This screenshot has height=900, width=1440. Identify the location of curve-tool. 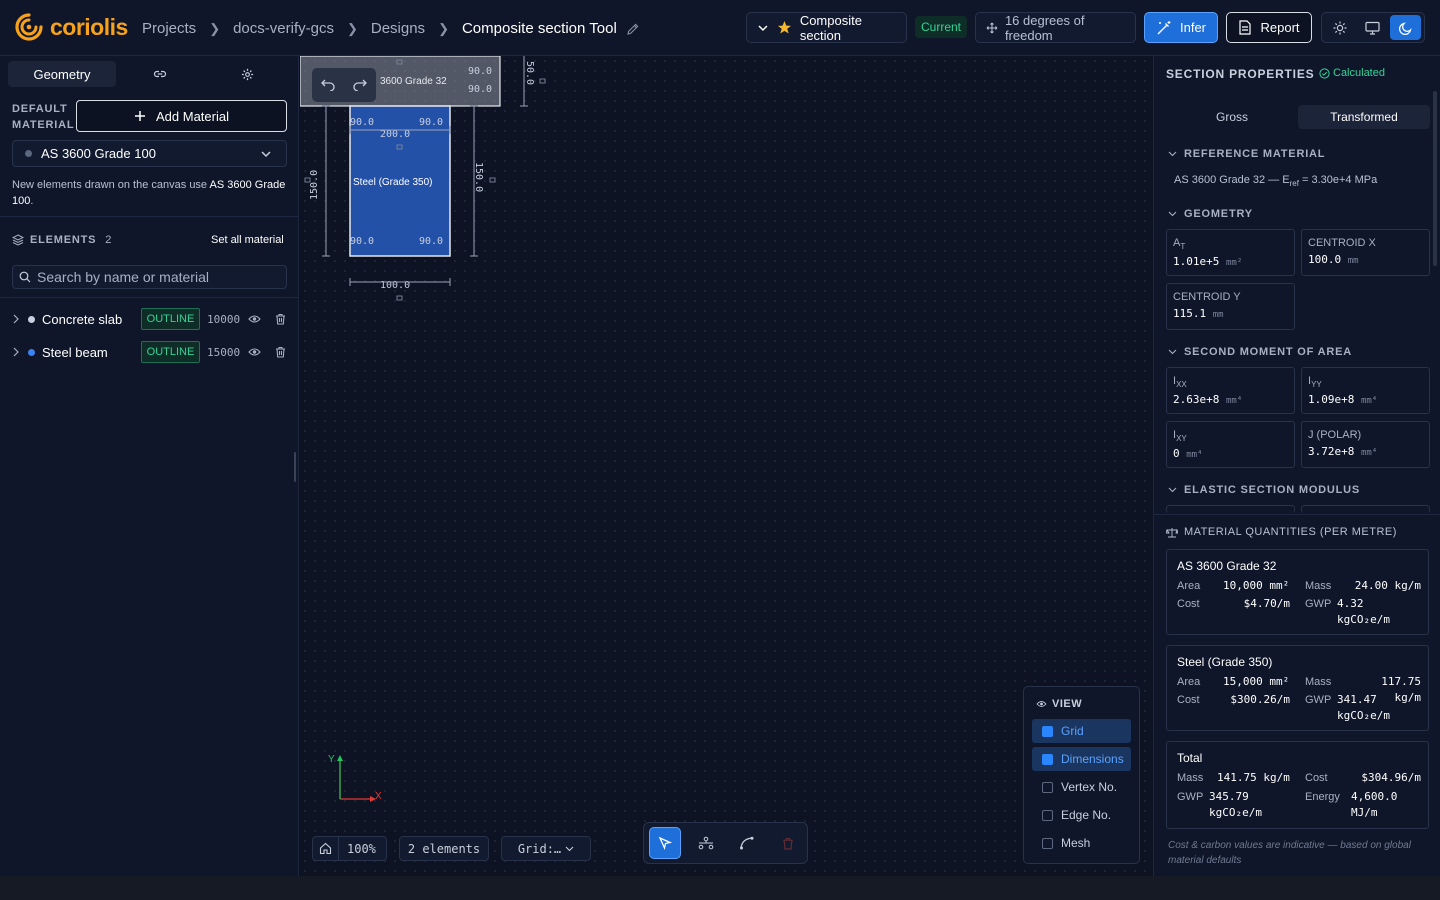
(747, 843).